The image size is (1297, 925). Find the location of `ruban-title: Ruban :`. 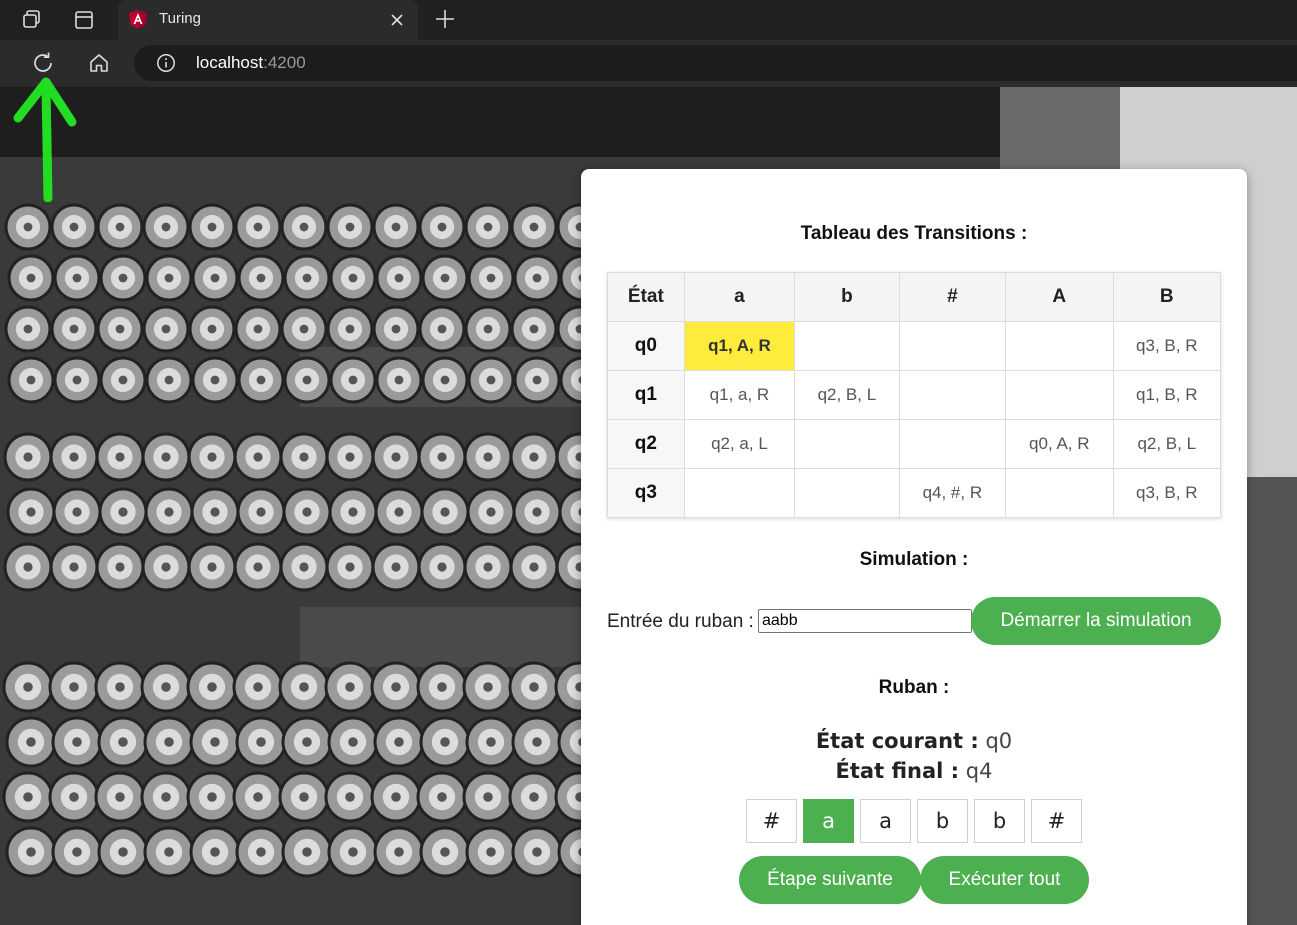

ruban-title: Ruban : is located at coordinates (914, 687).